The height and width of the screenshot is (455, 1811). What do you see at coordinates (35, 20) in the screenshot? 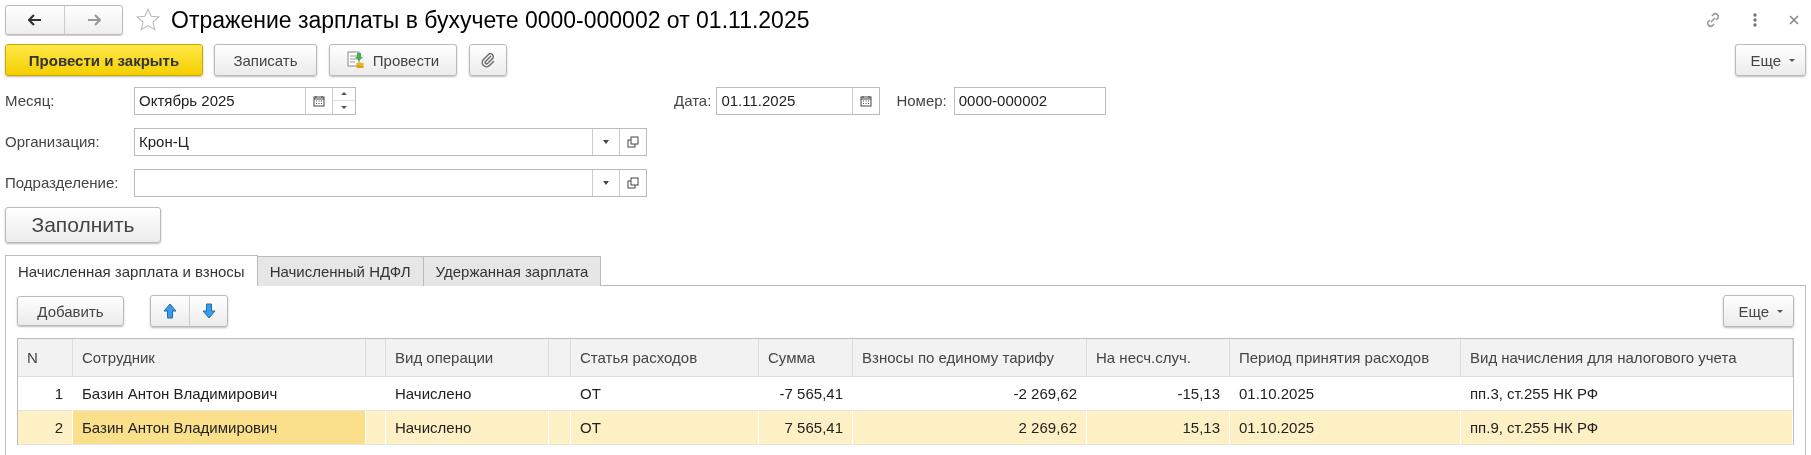
I see `back-arrow-icon` at bounding box center [35, 20].